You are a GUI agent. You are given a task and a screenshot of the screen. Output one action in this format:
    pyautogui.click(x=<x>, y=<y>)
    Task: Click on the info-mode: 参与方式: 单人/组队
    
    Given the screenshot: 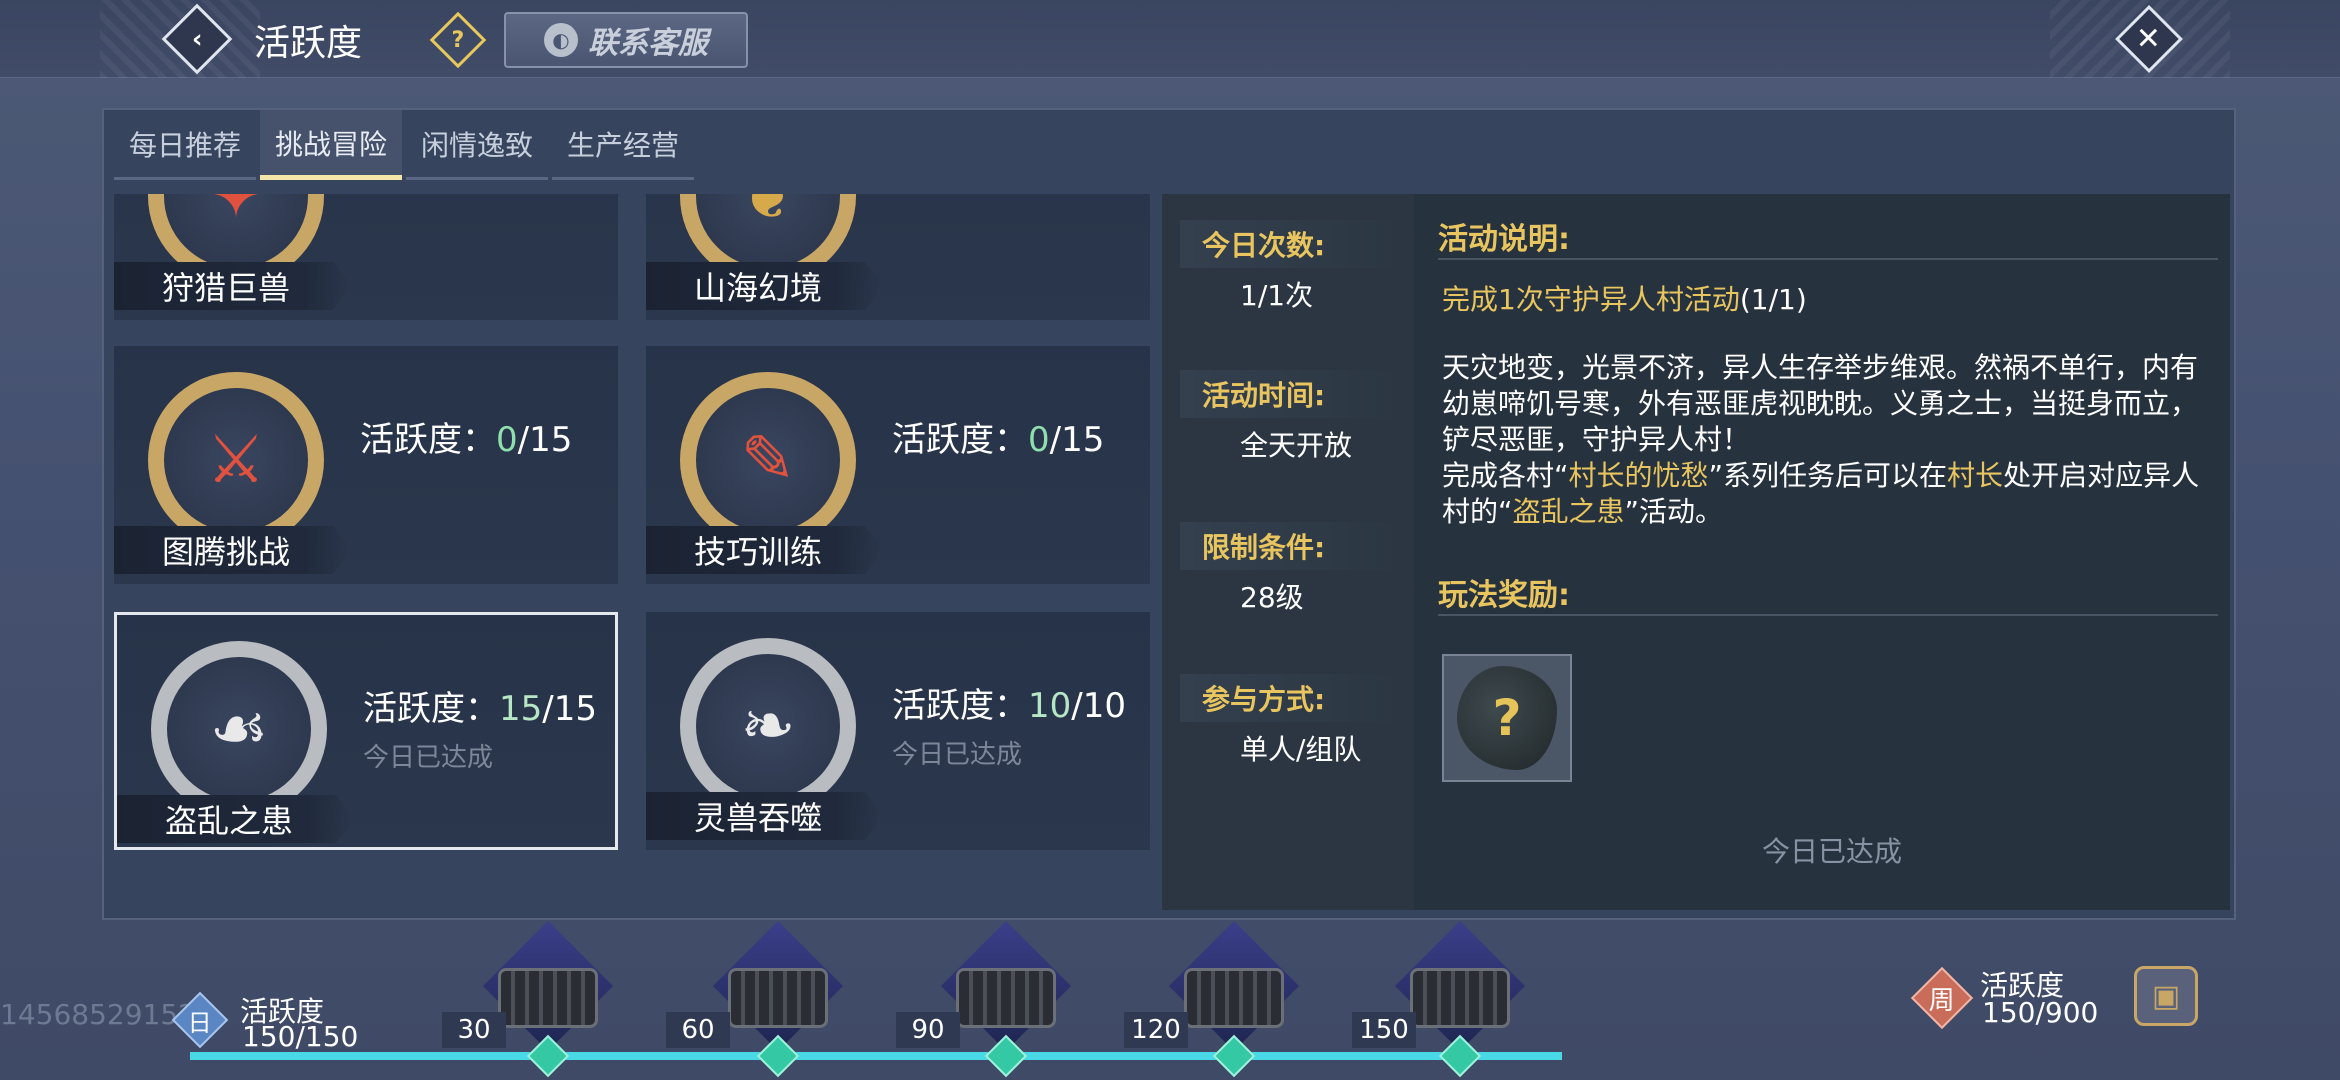 What is the action you would take?
    pyautogui.click(x=1293, y=721)
    